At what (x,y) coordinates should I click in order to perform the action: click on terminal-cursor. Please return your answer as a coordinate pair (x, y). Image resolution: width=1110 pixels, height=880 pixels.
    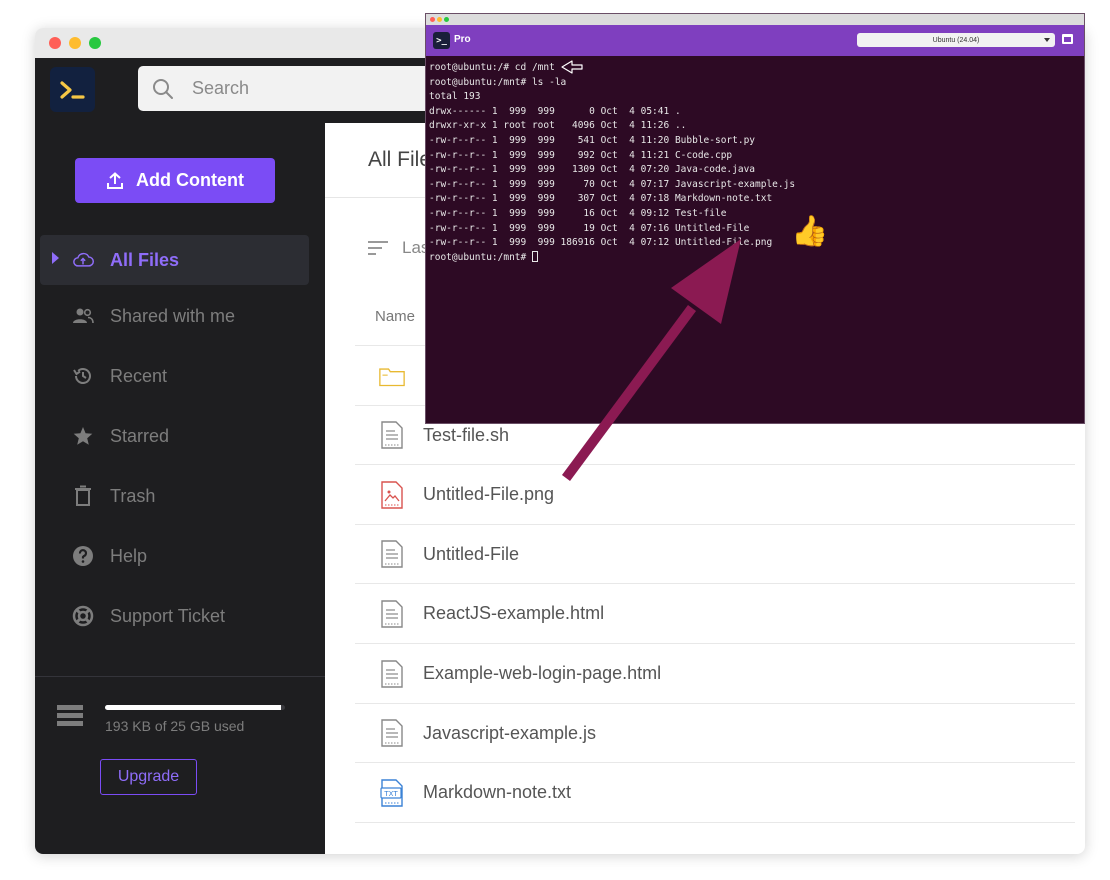
    Looking at the image, I should click on (534, 256).